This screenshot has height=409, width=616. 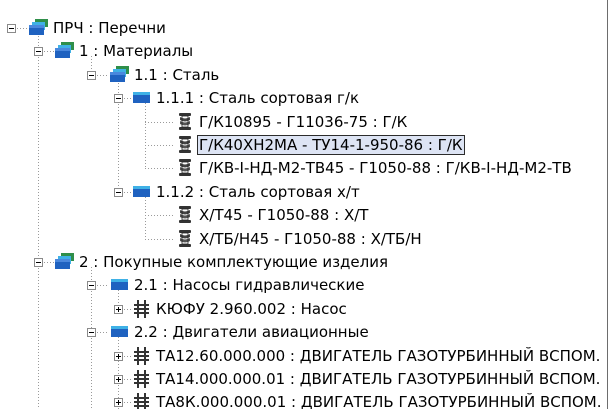 What do you see at coordinates (251, 309) in the screenshot?
I see `tree-node-pump-1: КЮФУ 2.960.002 : Насос` at bounding box center [251, 309].